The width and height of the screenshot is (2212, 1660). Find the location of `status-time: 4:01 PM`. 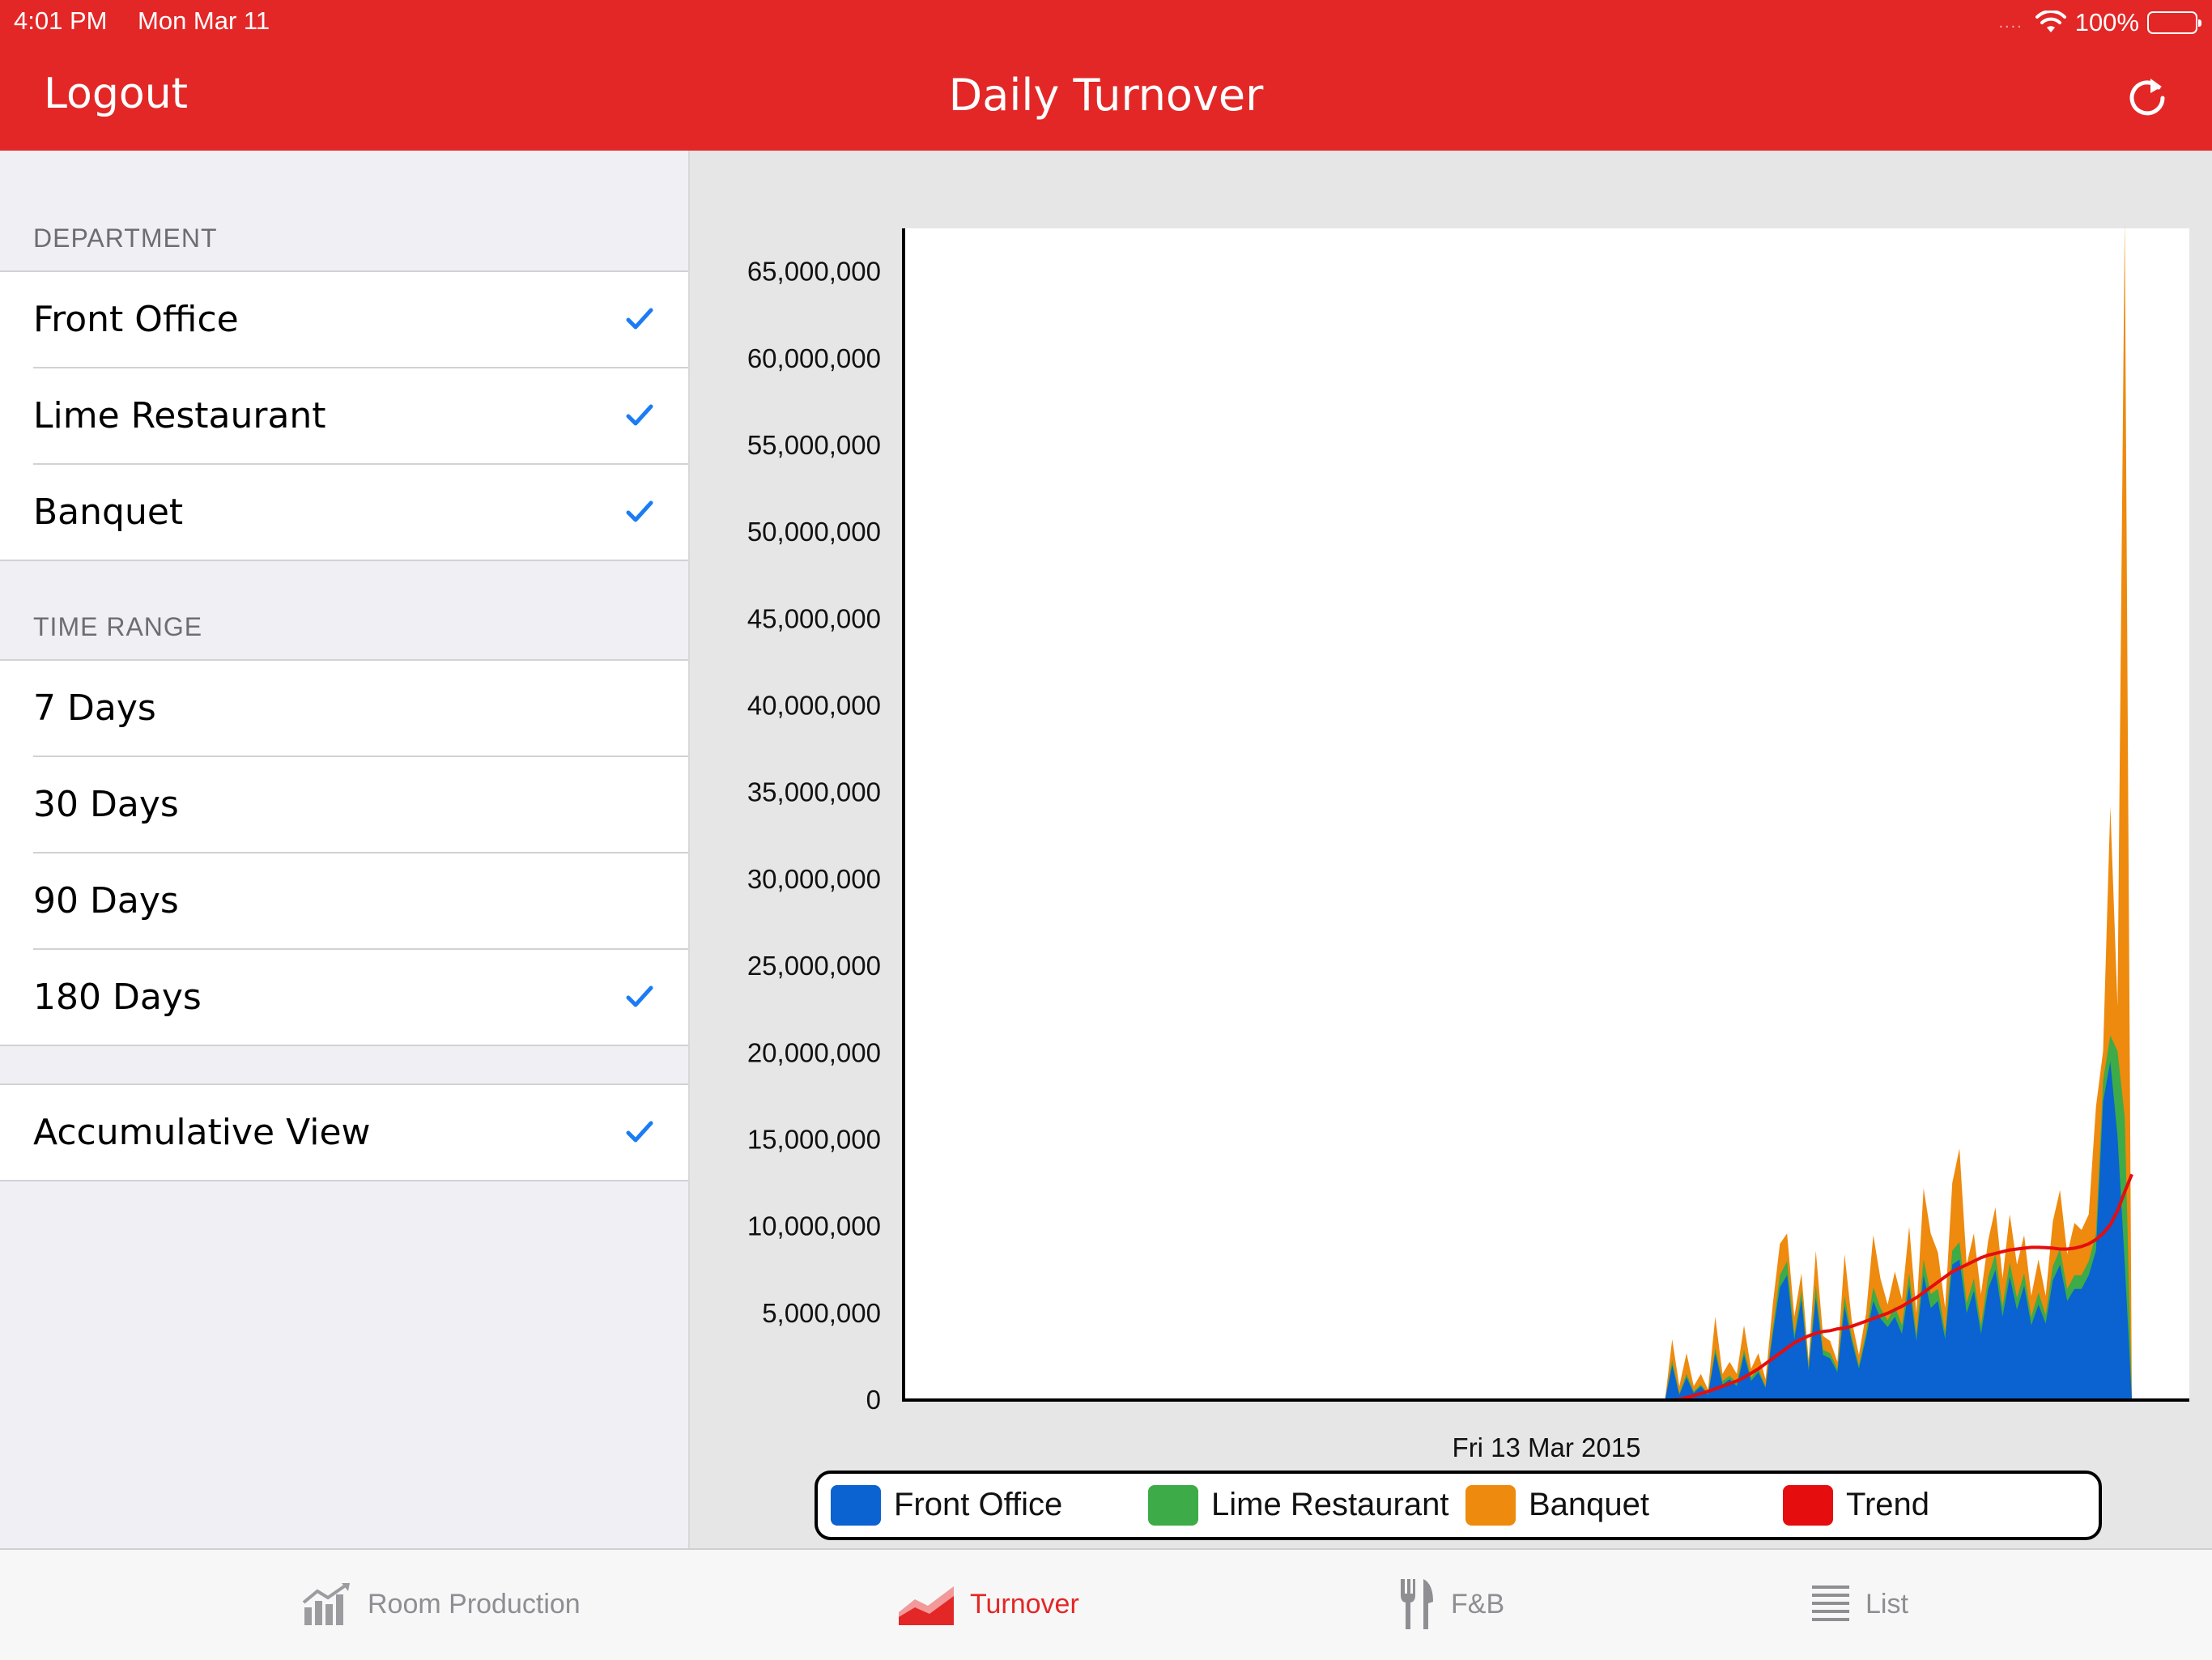

status-time: 4:01 PM is located at coordinates (61, 21).